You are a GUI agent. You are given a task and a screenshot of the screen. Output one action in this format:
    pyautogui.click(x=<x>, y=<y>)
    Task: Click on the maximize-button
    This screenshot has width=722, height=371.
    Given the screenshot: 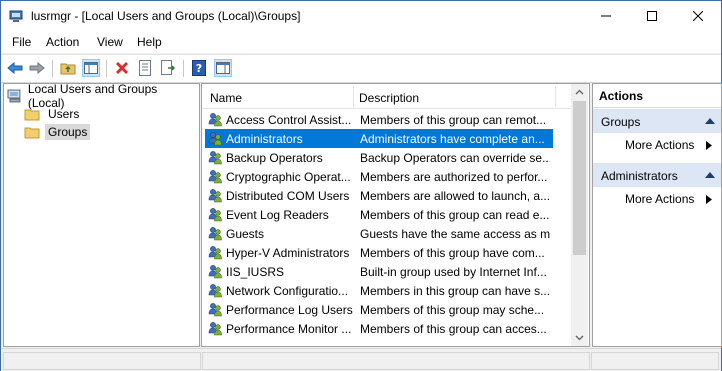 What is the action you would take?
    pyautogui.click(x=652, y=16)
    